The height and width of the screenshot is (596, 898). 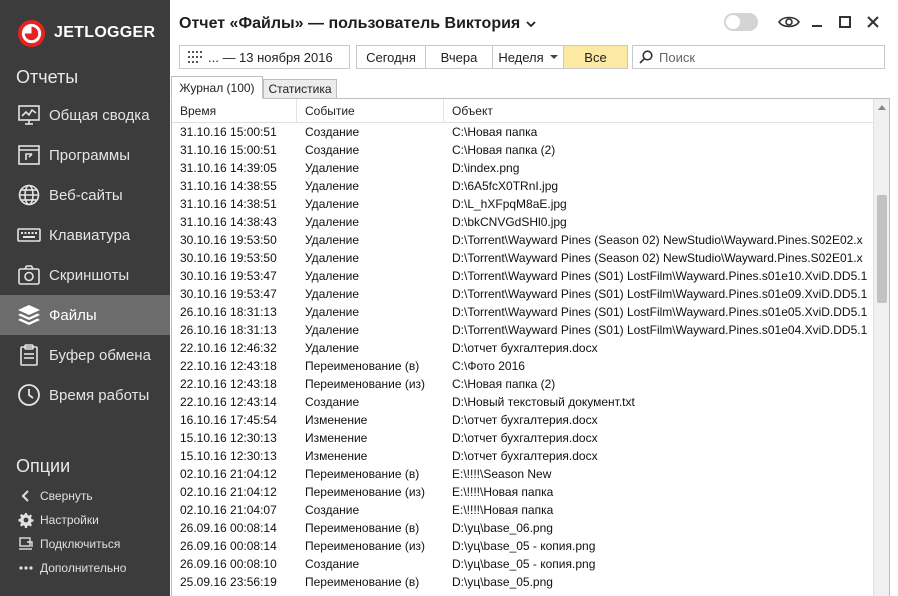 I want to click on more-button: Дополнительно, so click(x=85, y=568).